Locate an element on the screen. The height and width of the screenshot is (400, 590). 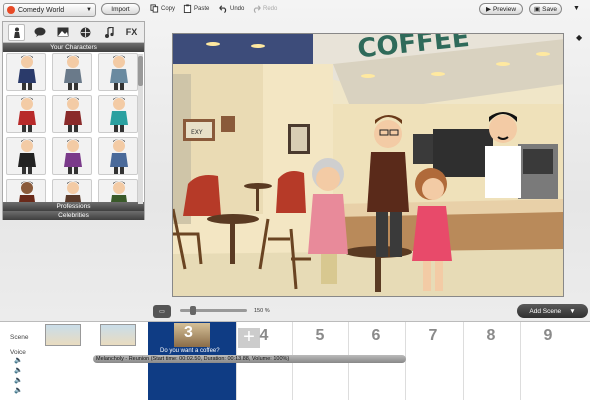
preview-button: ▶ Preview is located at coordinates (501, 9).